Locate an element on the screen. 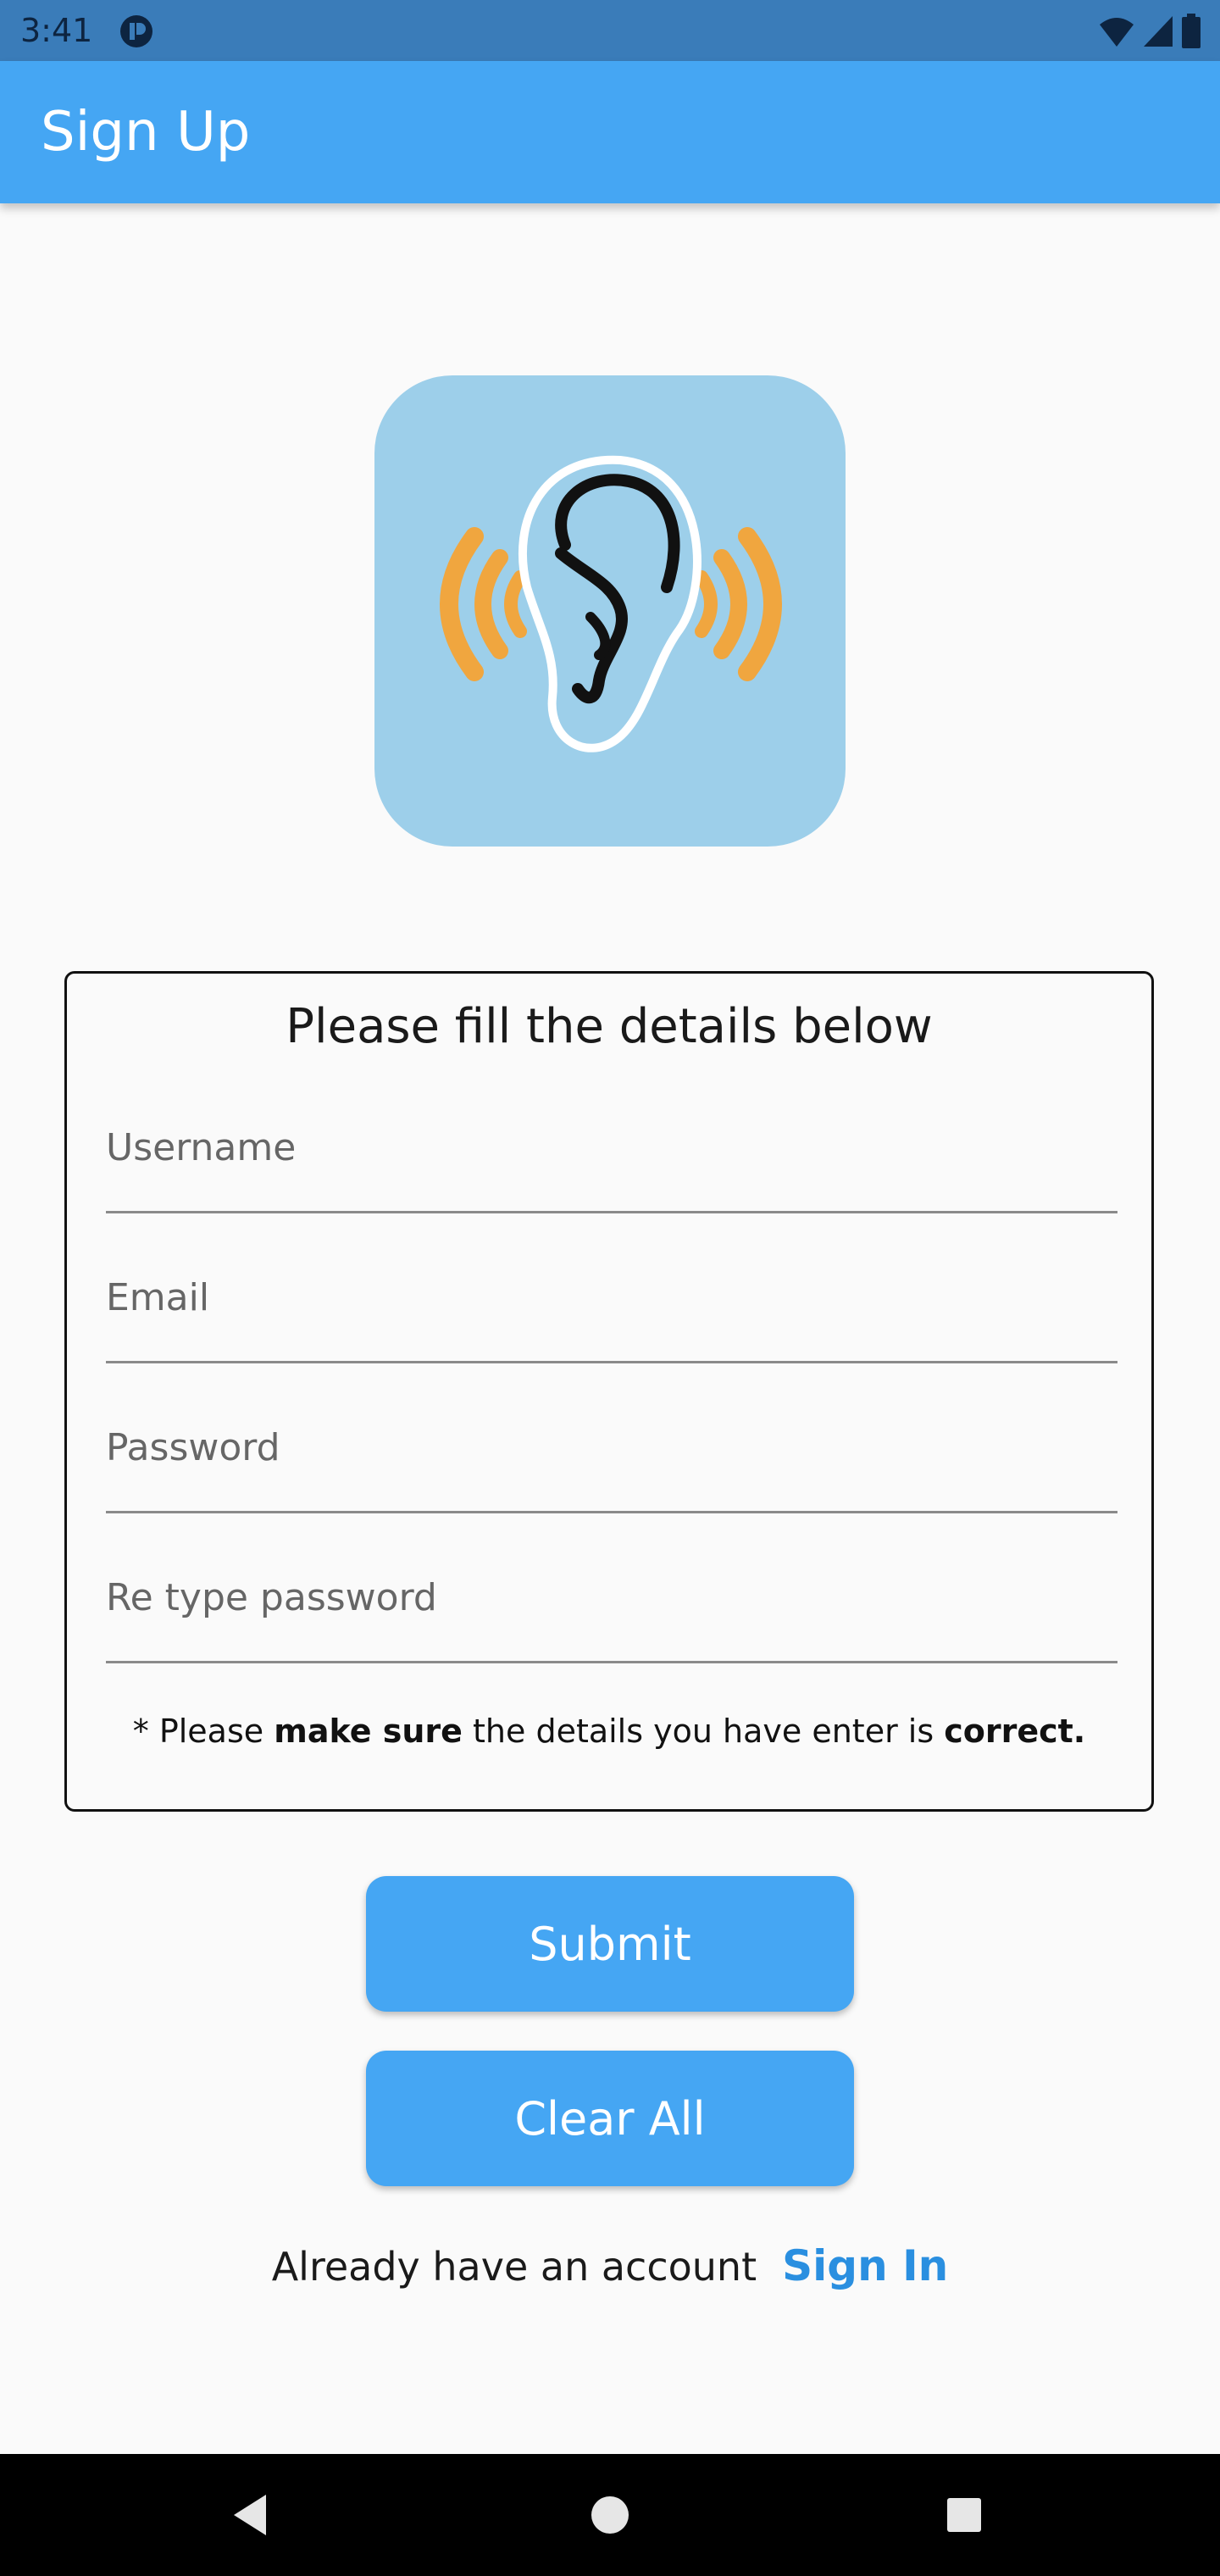 Image resolution: width=1220 pixels, height=2576 pixels. email-field-container is located at coordinates (611, 1311).